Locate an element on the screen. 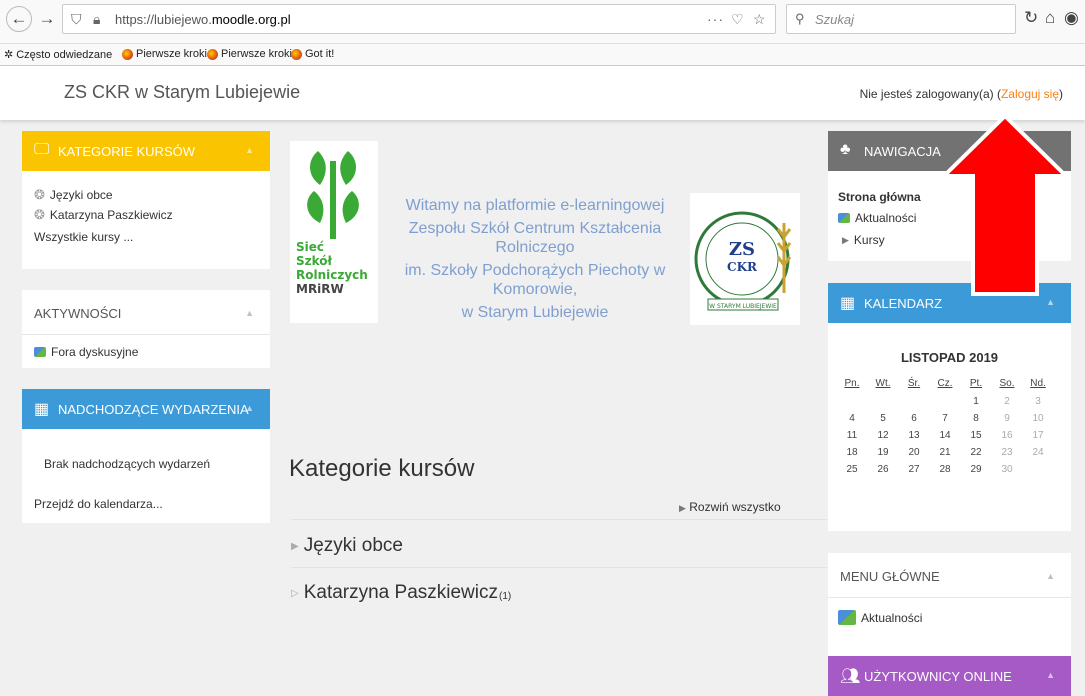 This screenshot has height=696, width=1085. back-button: ← is located at coordinates (19, 19).